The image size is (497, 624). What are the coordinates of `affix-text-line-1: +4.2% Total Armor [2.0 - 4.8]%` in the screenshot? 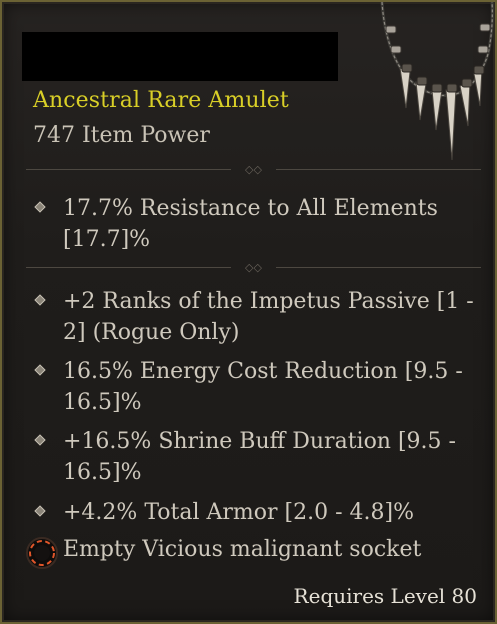 It's located at (239, 512).